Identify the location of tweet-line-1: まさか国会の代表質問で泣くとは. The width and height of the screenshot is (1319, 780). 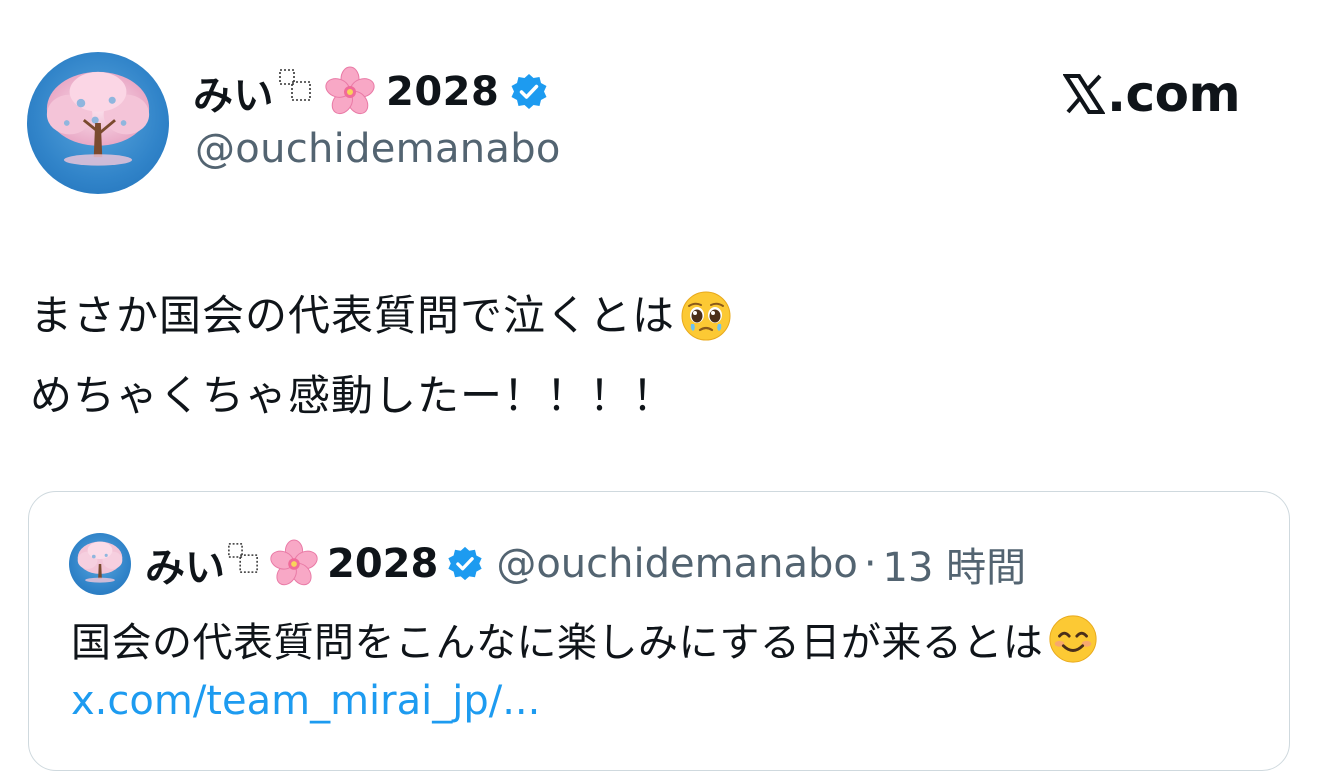
(381, 316).